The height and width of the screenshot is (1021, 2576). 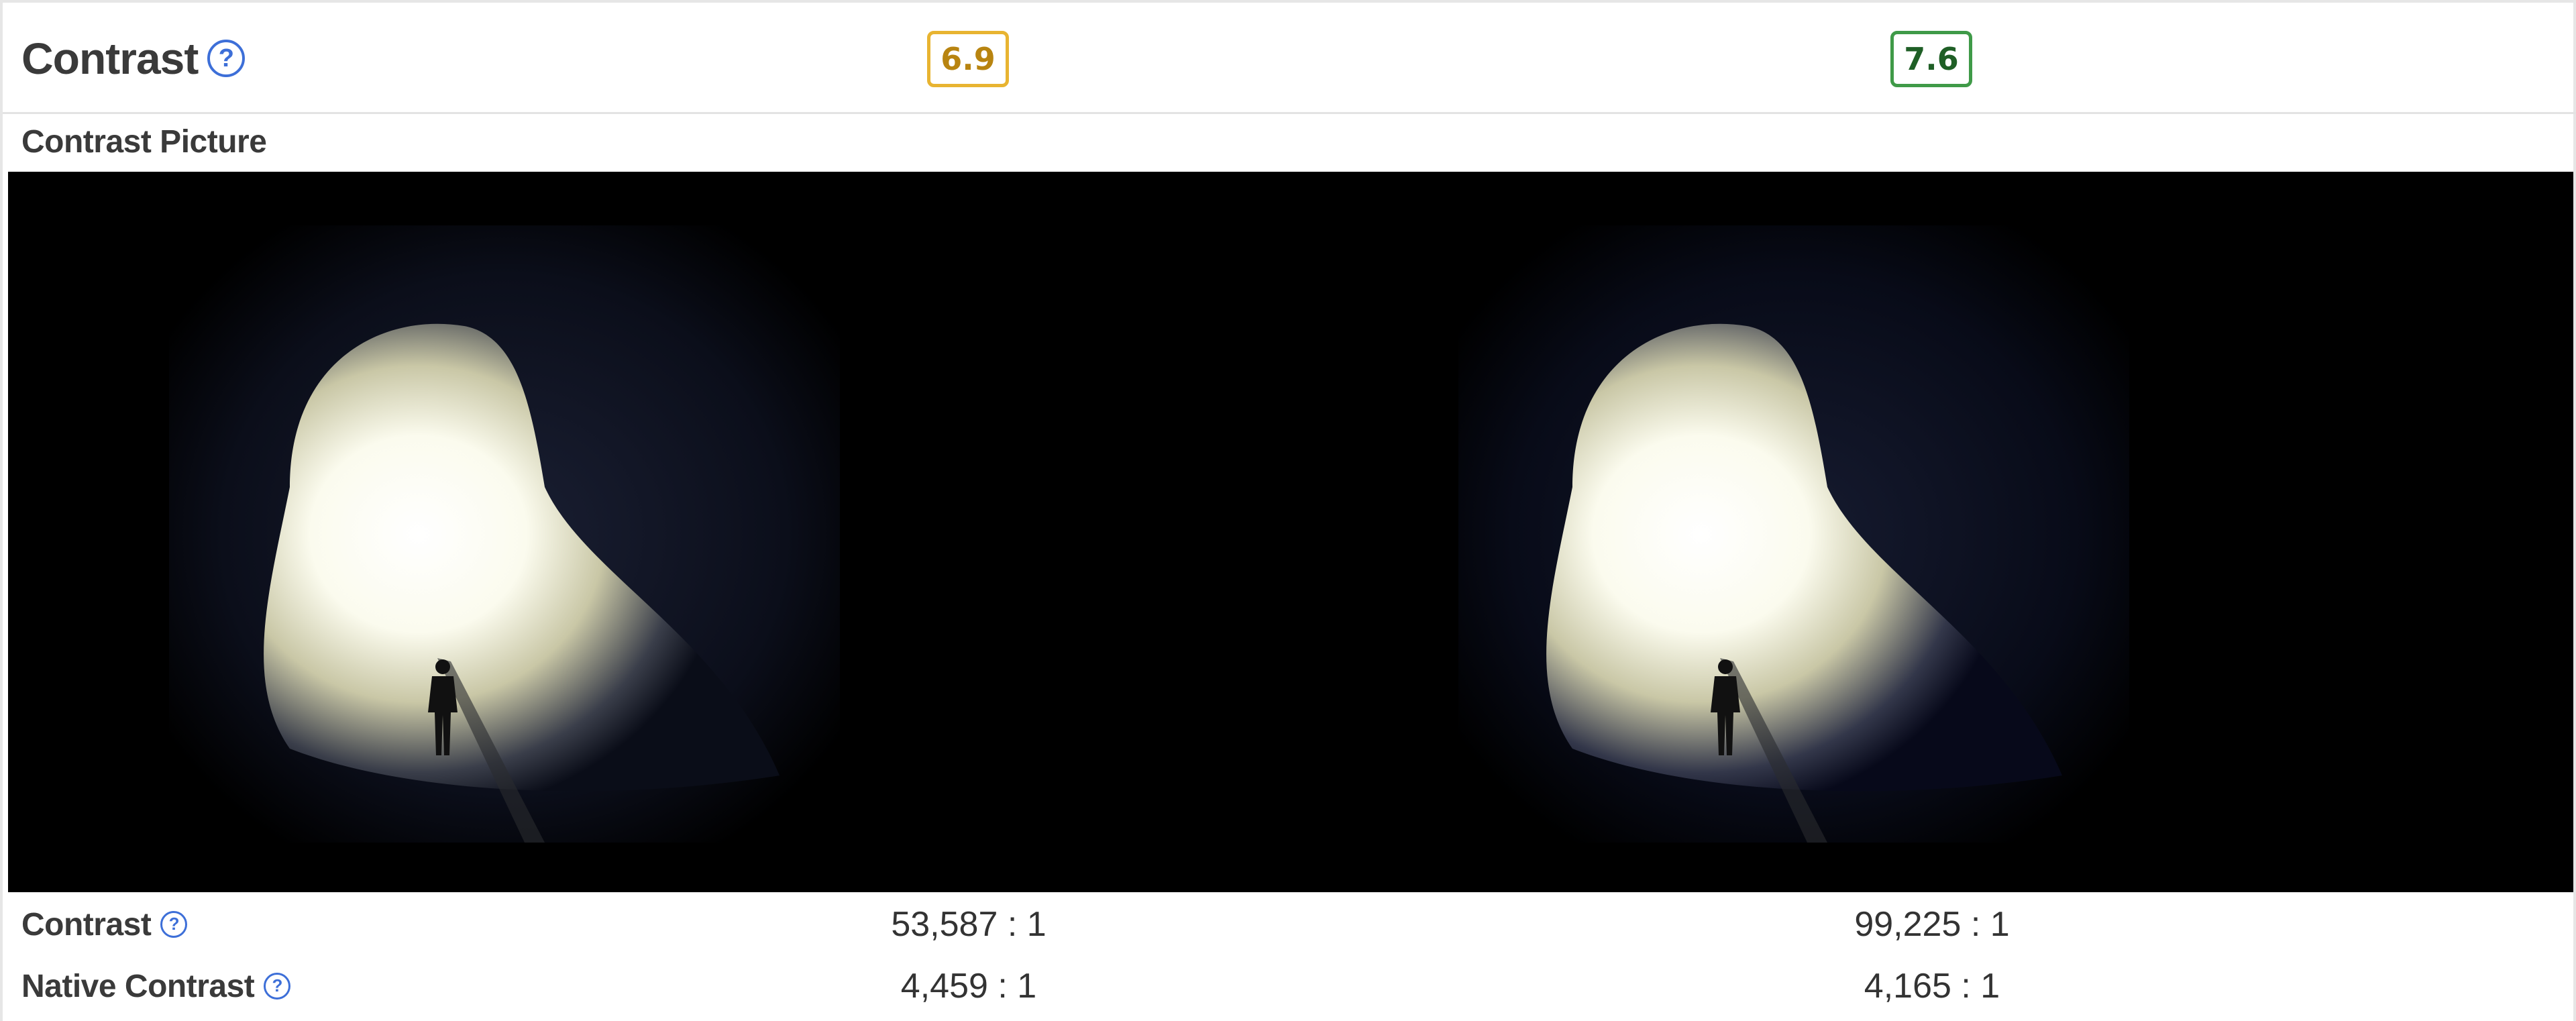 What do you see at coordinates (1932, 924) in the screenshot?
I see `metric-value-right: 99,225 : 1` at bounding box center [1932, 924].